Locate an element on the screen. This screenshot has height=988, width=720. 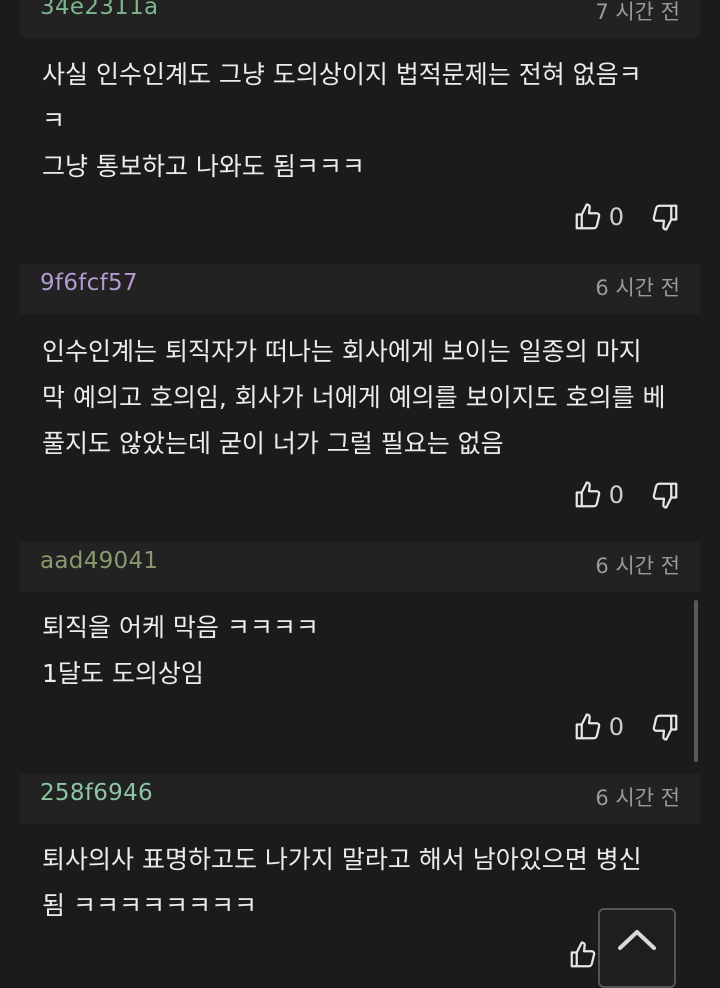
comment-author-id: aad49041 is located at coordinates (99, 561).